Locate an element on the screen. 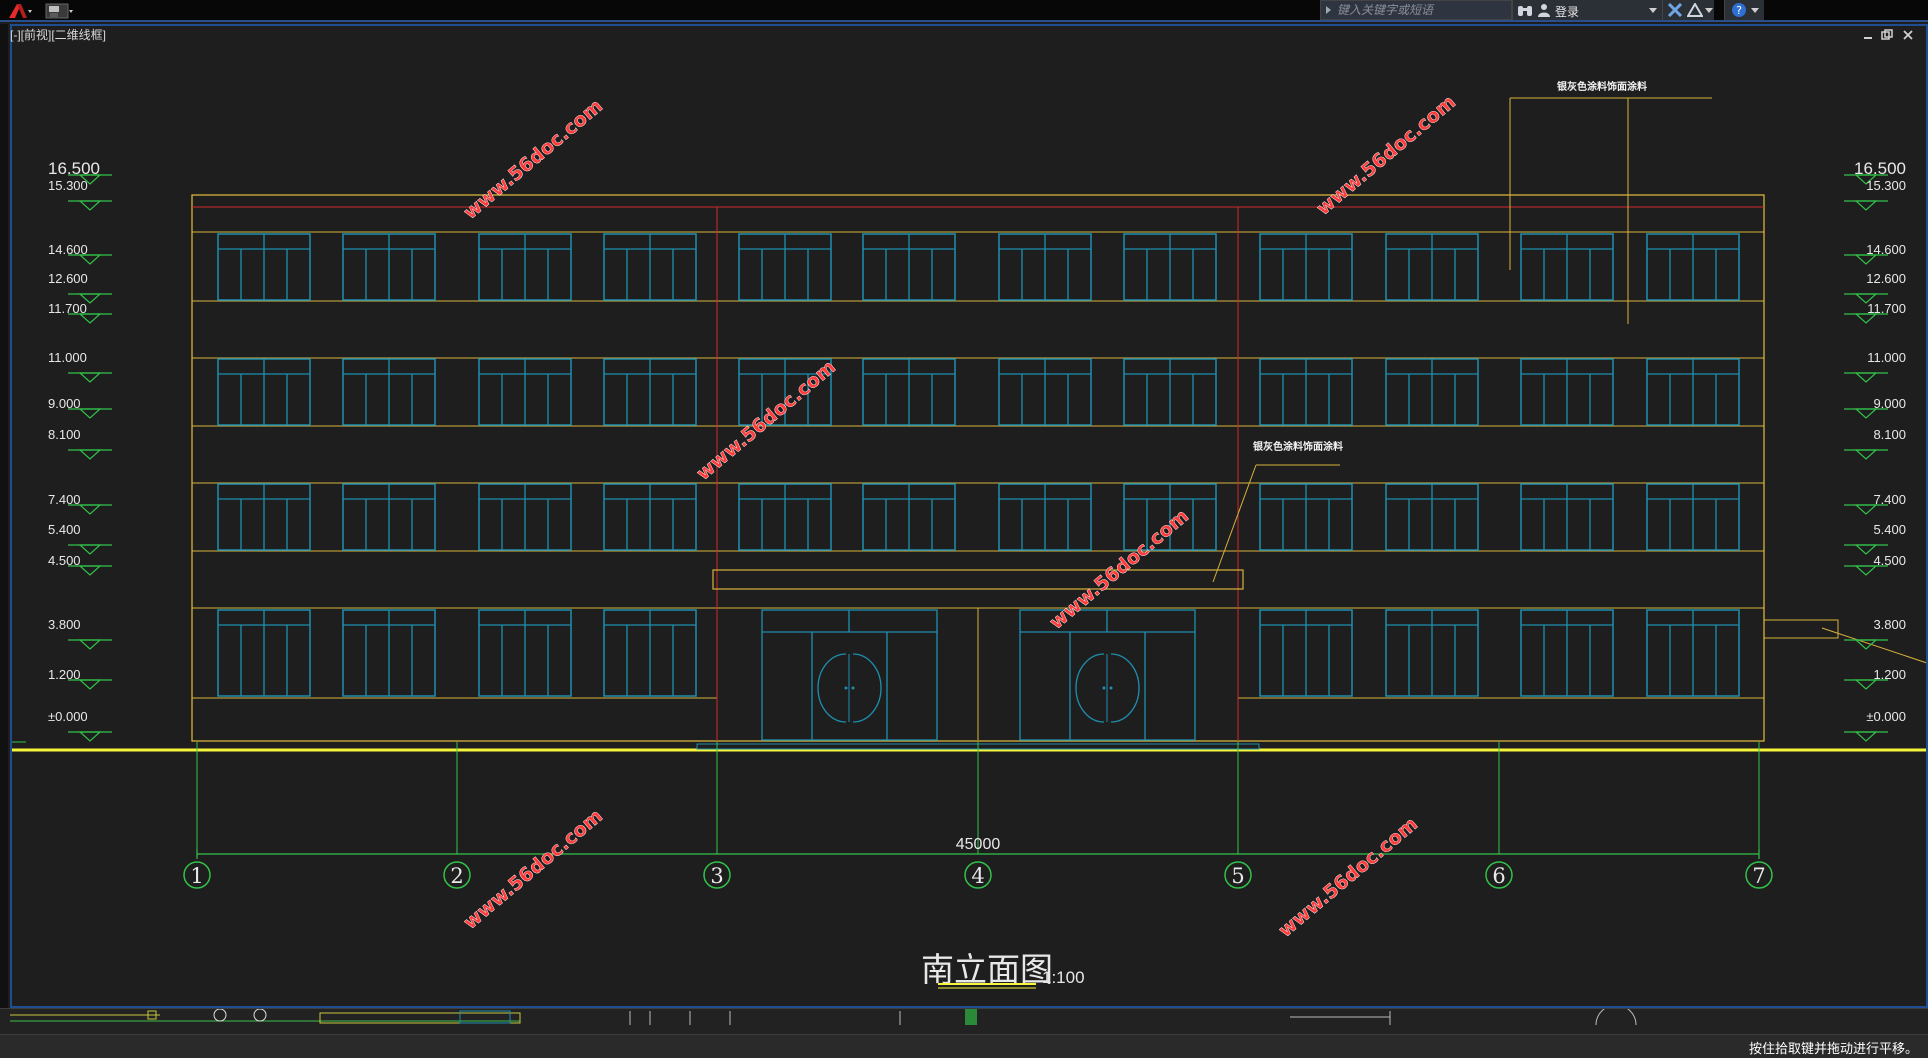  left-ribbon-strip is located at coordinates (4, 516).